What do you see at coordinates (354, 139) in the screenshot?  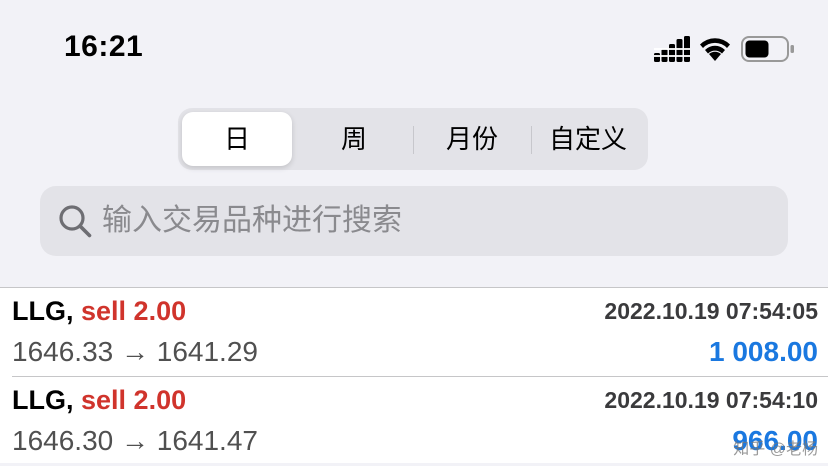 I see `tab-week: 周` at bounding box center [354, 139].